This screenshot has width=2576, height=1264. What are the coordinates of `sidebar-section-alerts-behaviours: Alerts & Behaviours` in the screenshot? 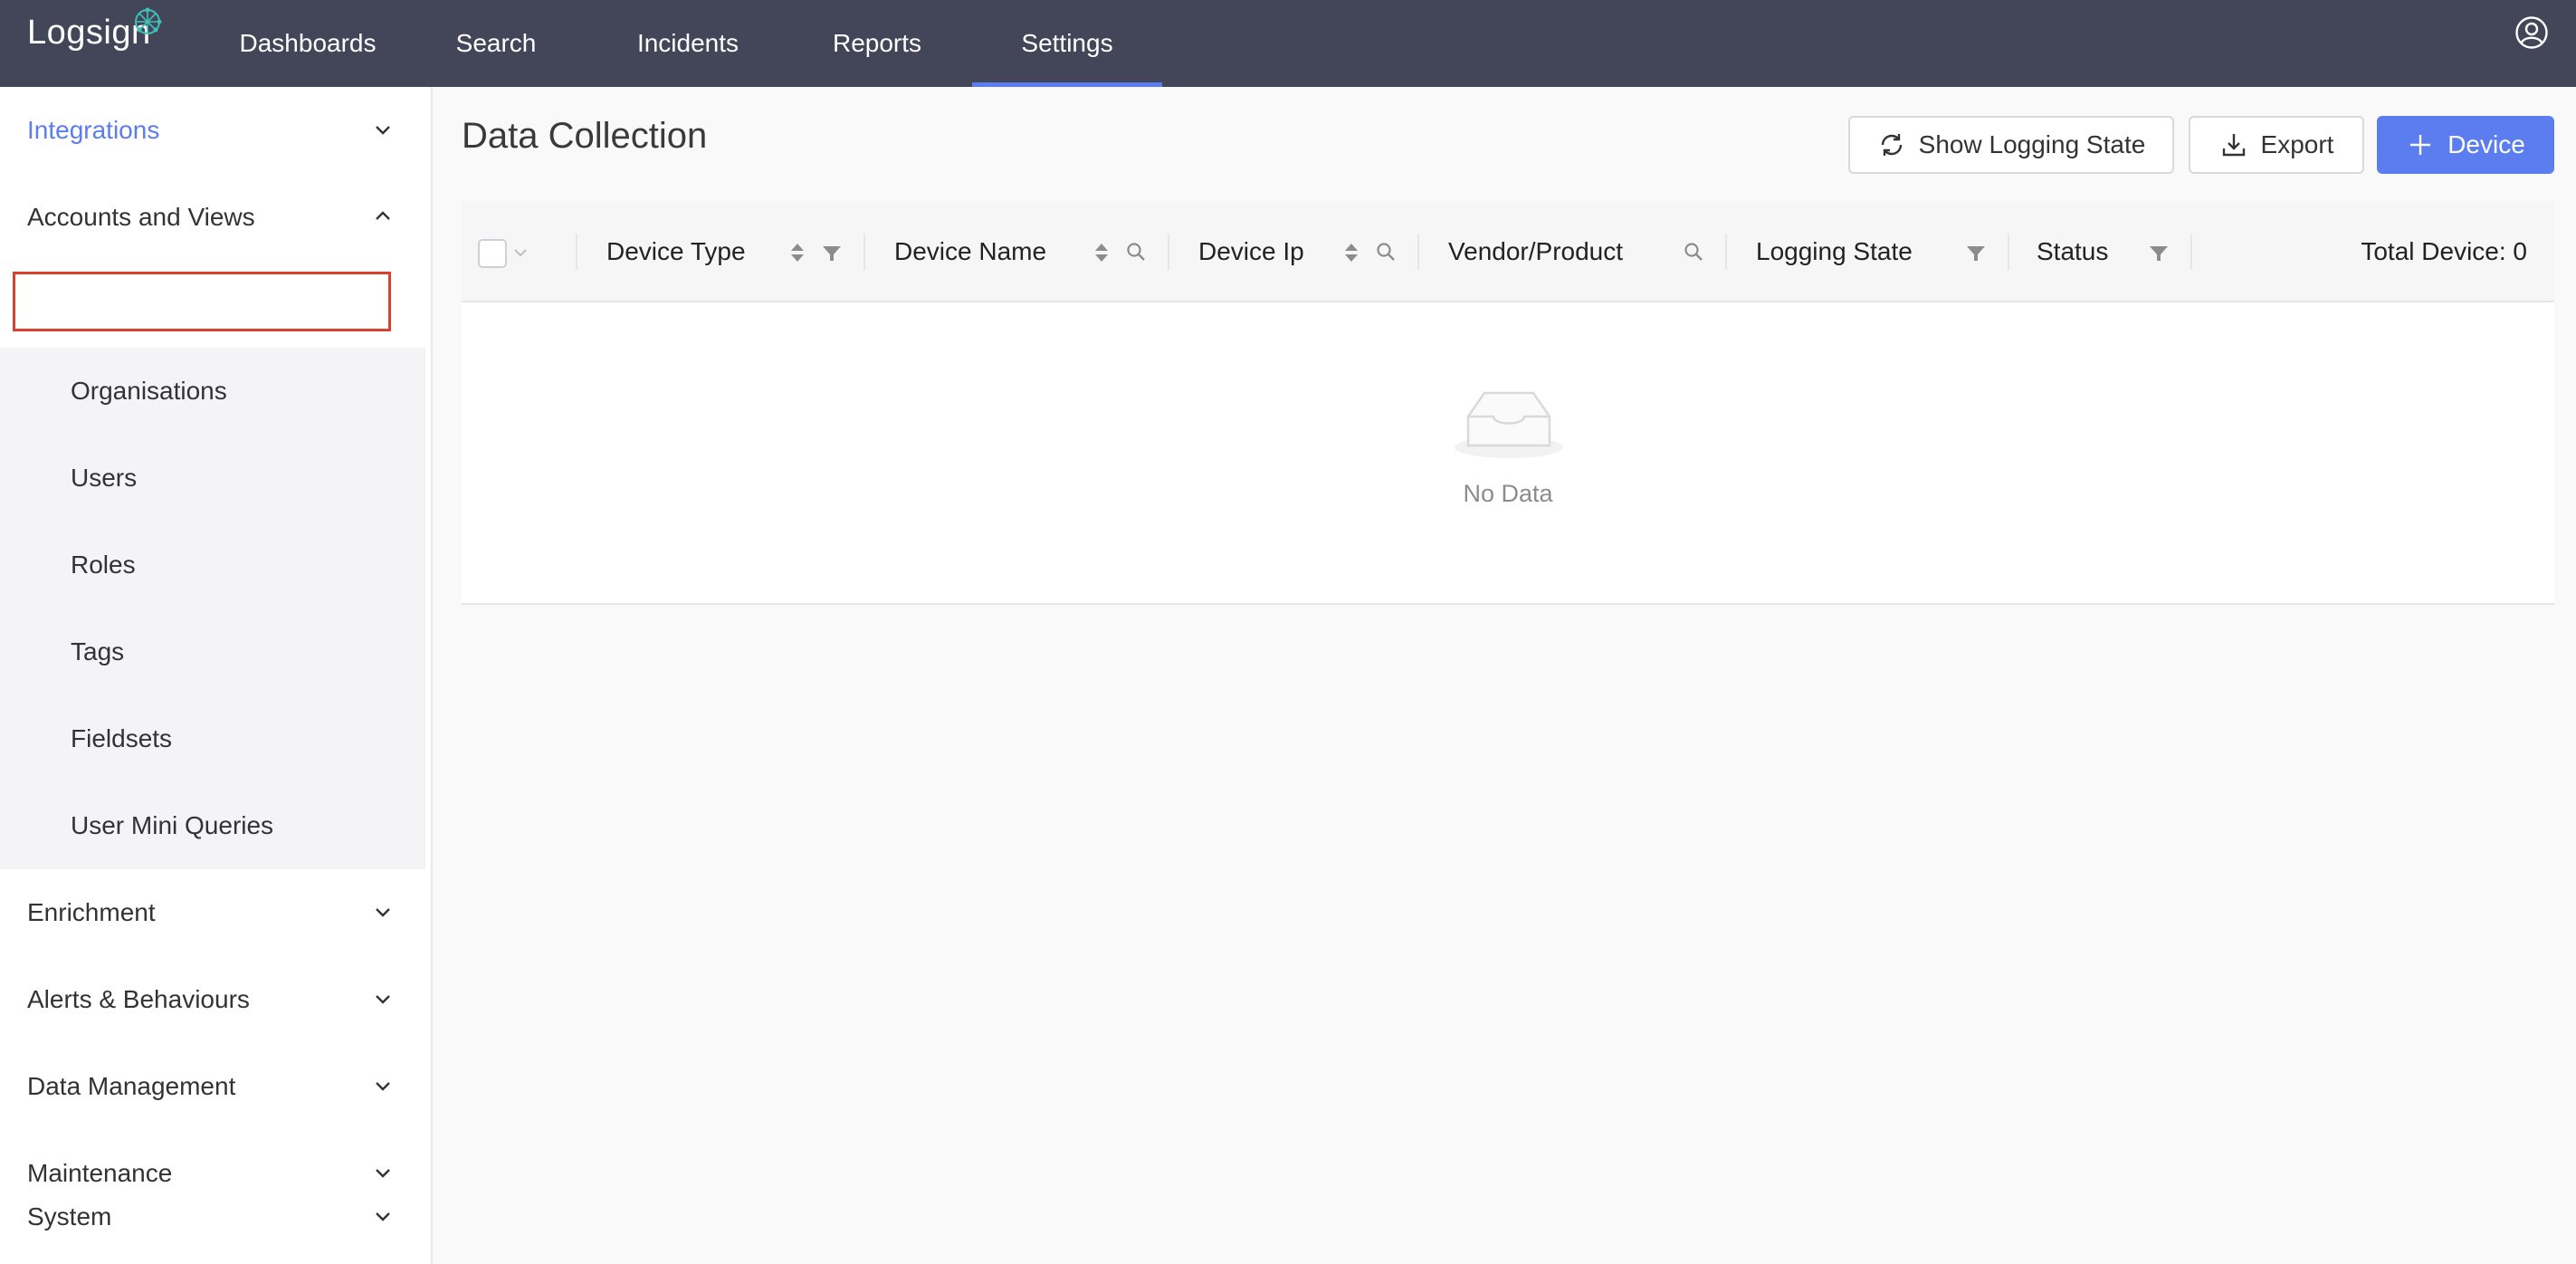 It's located at (216, 999).